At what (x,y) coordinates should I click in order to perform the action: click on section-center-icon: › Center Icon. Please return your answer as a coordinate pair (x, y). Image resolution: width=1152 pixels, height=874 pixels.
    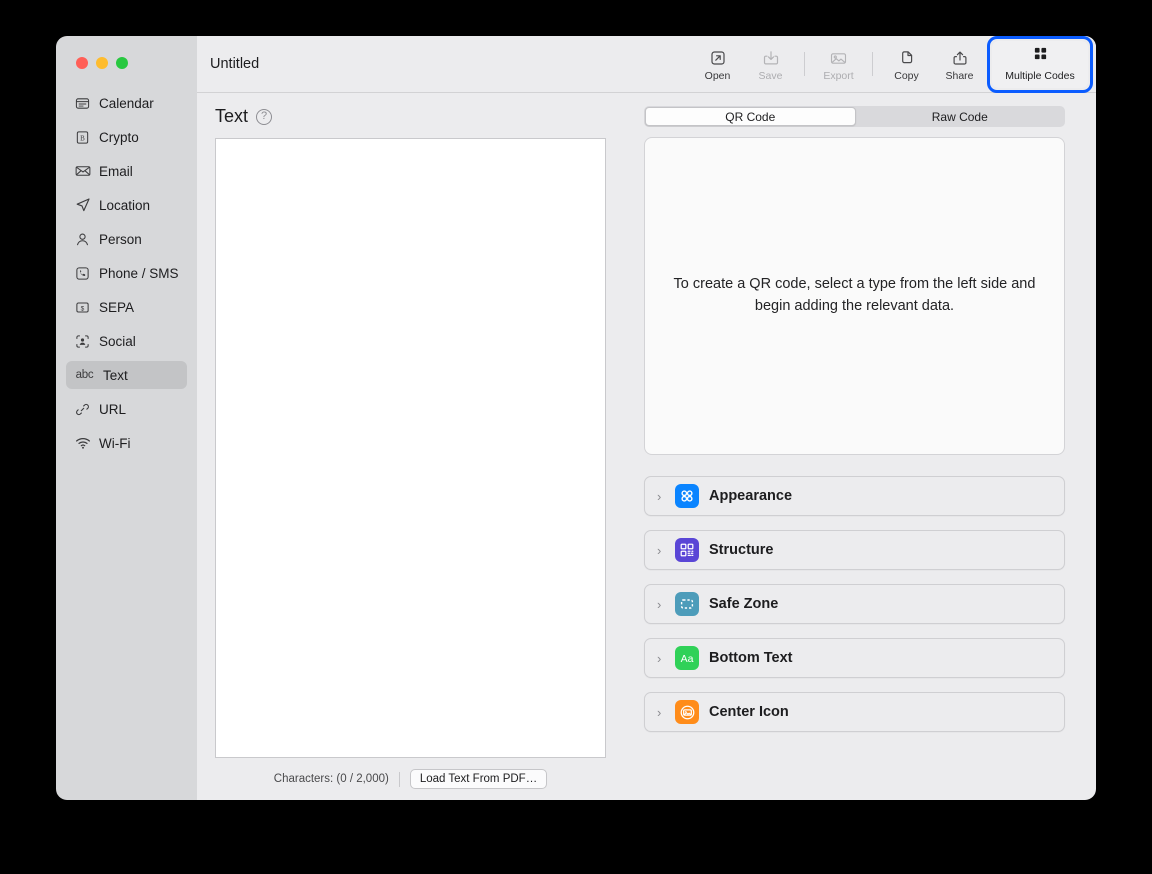
    Looking at the image, I should click on (854, 712).